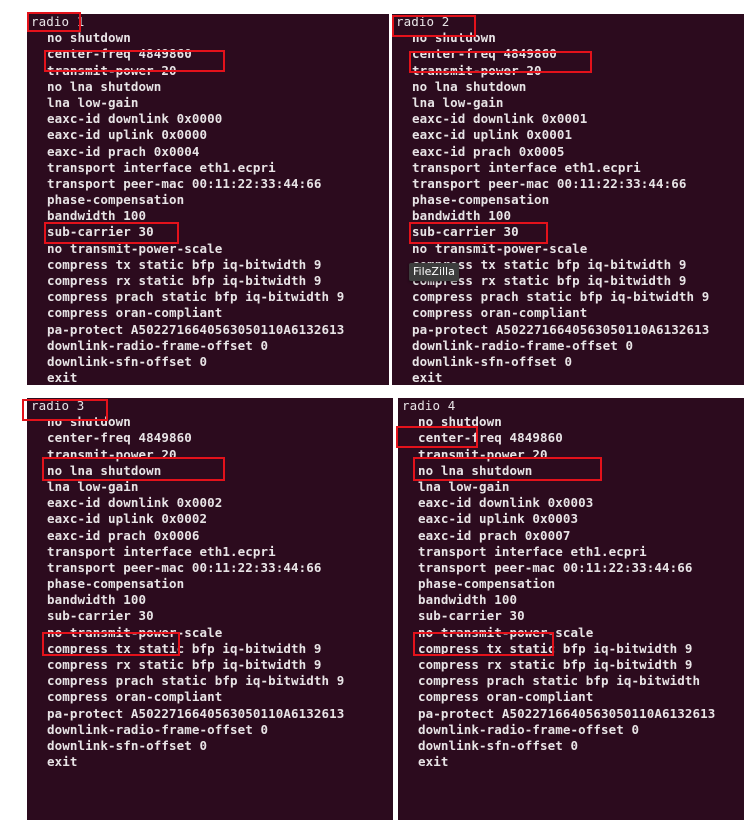 Image resolution: width=744 pixels, height=820 pixels. Describe the element at coordinates (492, 135) in the screenshot. I see `config-line: eaxc-id uplink 0x0001` at that location.